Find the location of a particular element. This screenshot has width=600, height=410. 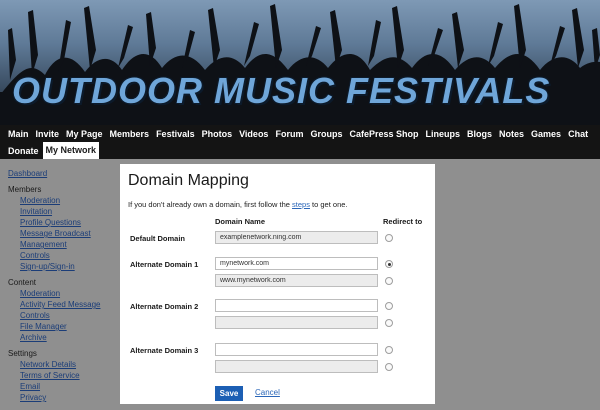

sidebar-link-message-broadcast: Message Broadcast is located at coordinates (70, 233).